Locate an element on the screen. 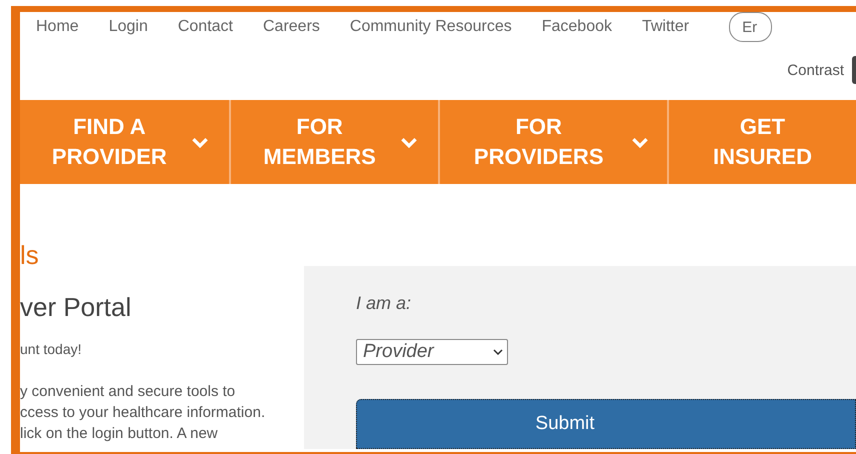  intro-text: unt today! is located at coordinates (51, 349).